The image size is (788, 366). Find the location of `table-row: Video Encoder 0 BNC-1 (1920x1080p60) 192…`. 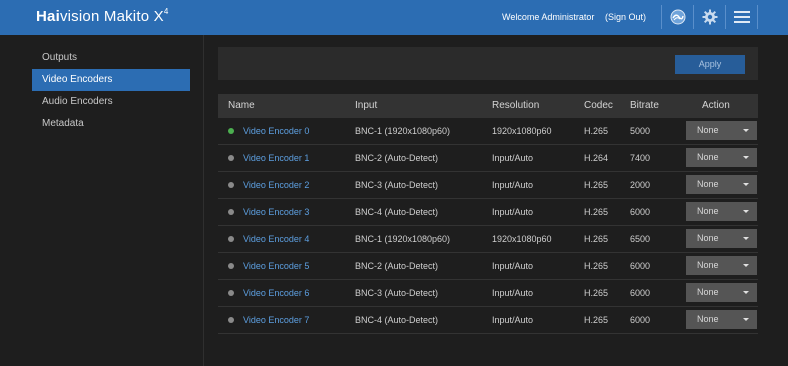

table-row: Video Encoder 0 BNC-1 (1920x1080p60) 192… is located at coordinates (488, 131).